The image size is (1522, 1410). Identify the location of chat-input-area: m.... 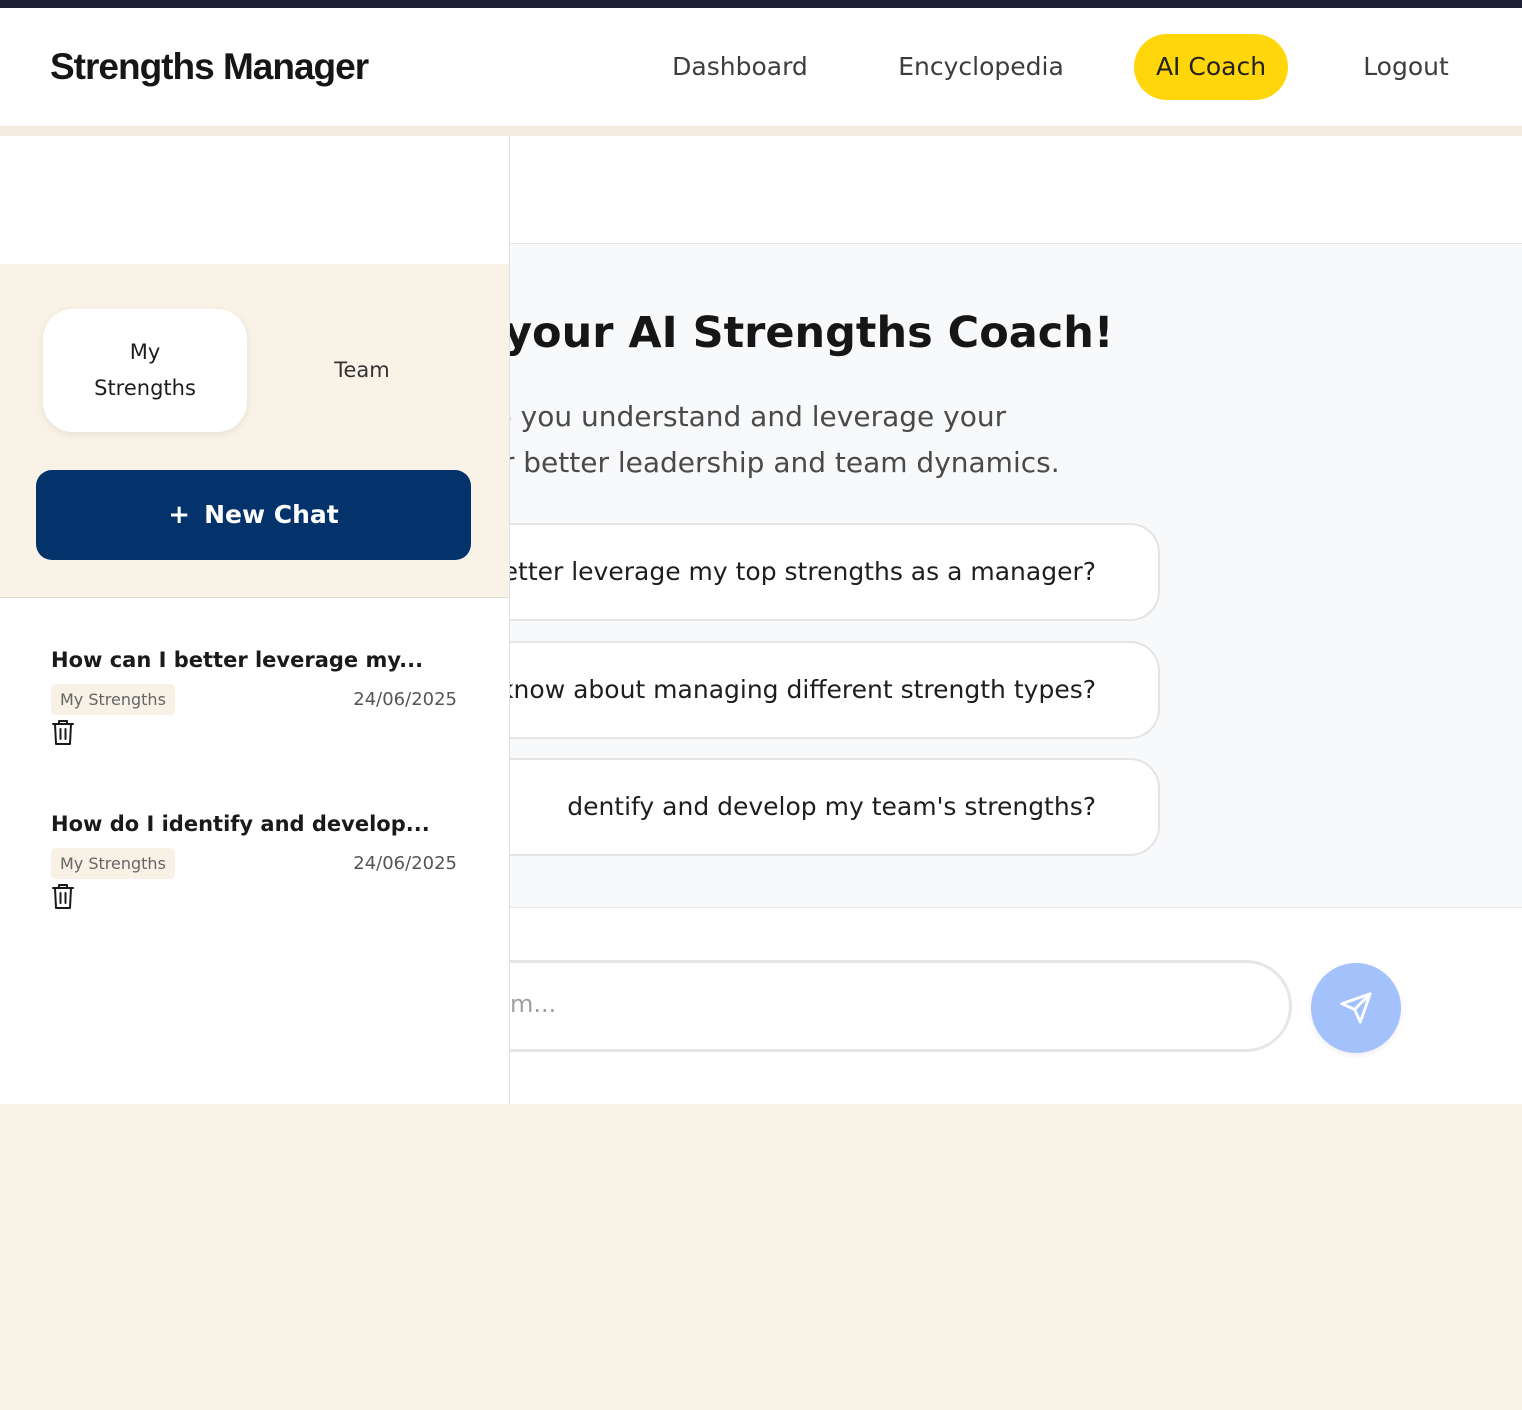
(1016, 1006).